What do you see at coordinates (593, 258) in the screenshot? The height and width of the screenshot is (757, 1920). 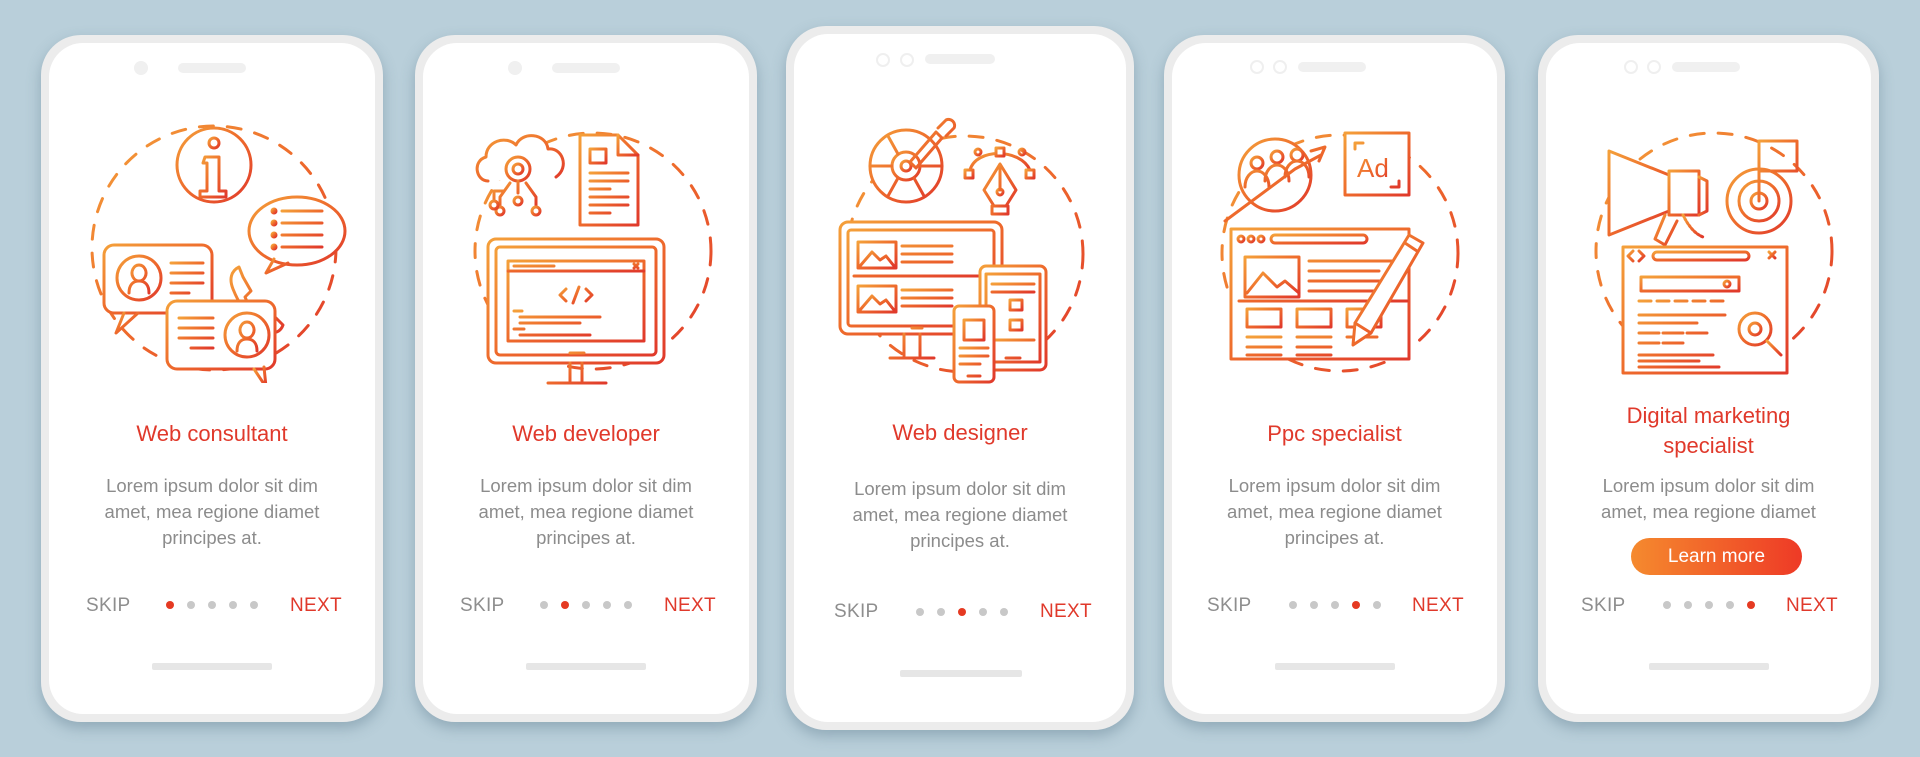 I see `web-developer-icon` at bounding box center [593, 258].